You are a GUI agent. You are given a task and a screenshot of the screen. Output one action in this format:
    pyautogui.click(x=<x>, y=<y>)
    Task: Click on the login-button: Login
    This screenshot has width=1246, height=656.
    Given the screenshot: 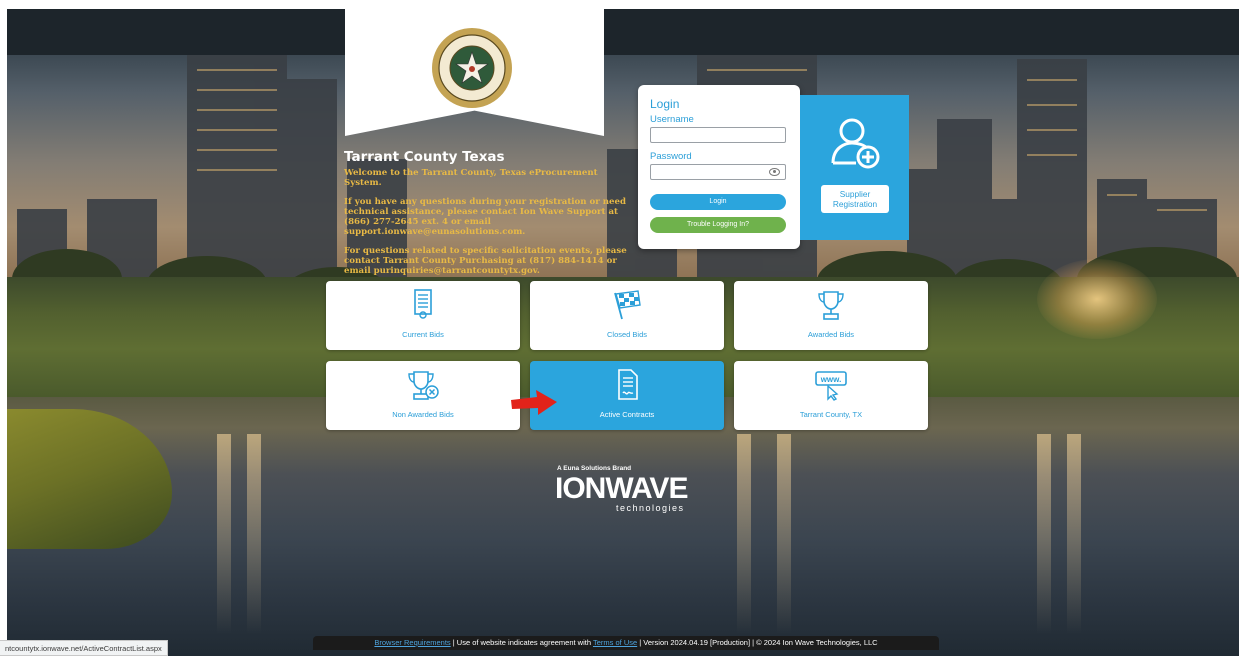 What is the action you would take?
    pyautogui.click(x=718, y=202)
    